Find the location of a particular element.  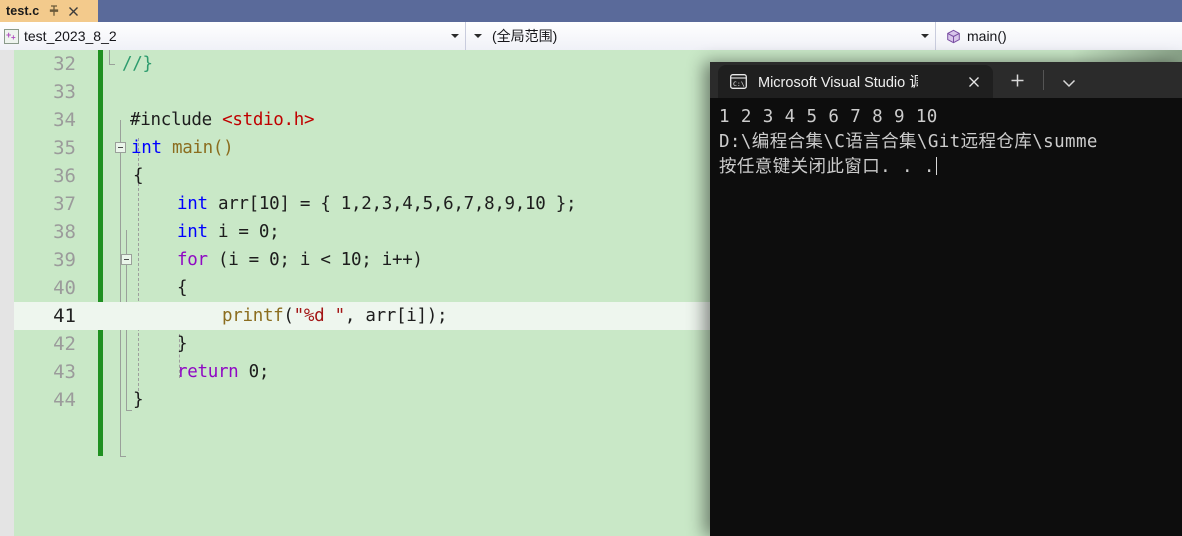

line-code: //} is located at coordinates (137, 64).